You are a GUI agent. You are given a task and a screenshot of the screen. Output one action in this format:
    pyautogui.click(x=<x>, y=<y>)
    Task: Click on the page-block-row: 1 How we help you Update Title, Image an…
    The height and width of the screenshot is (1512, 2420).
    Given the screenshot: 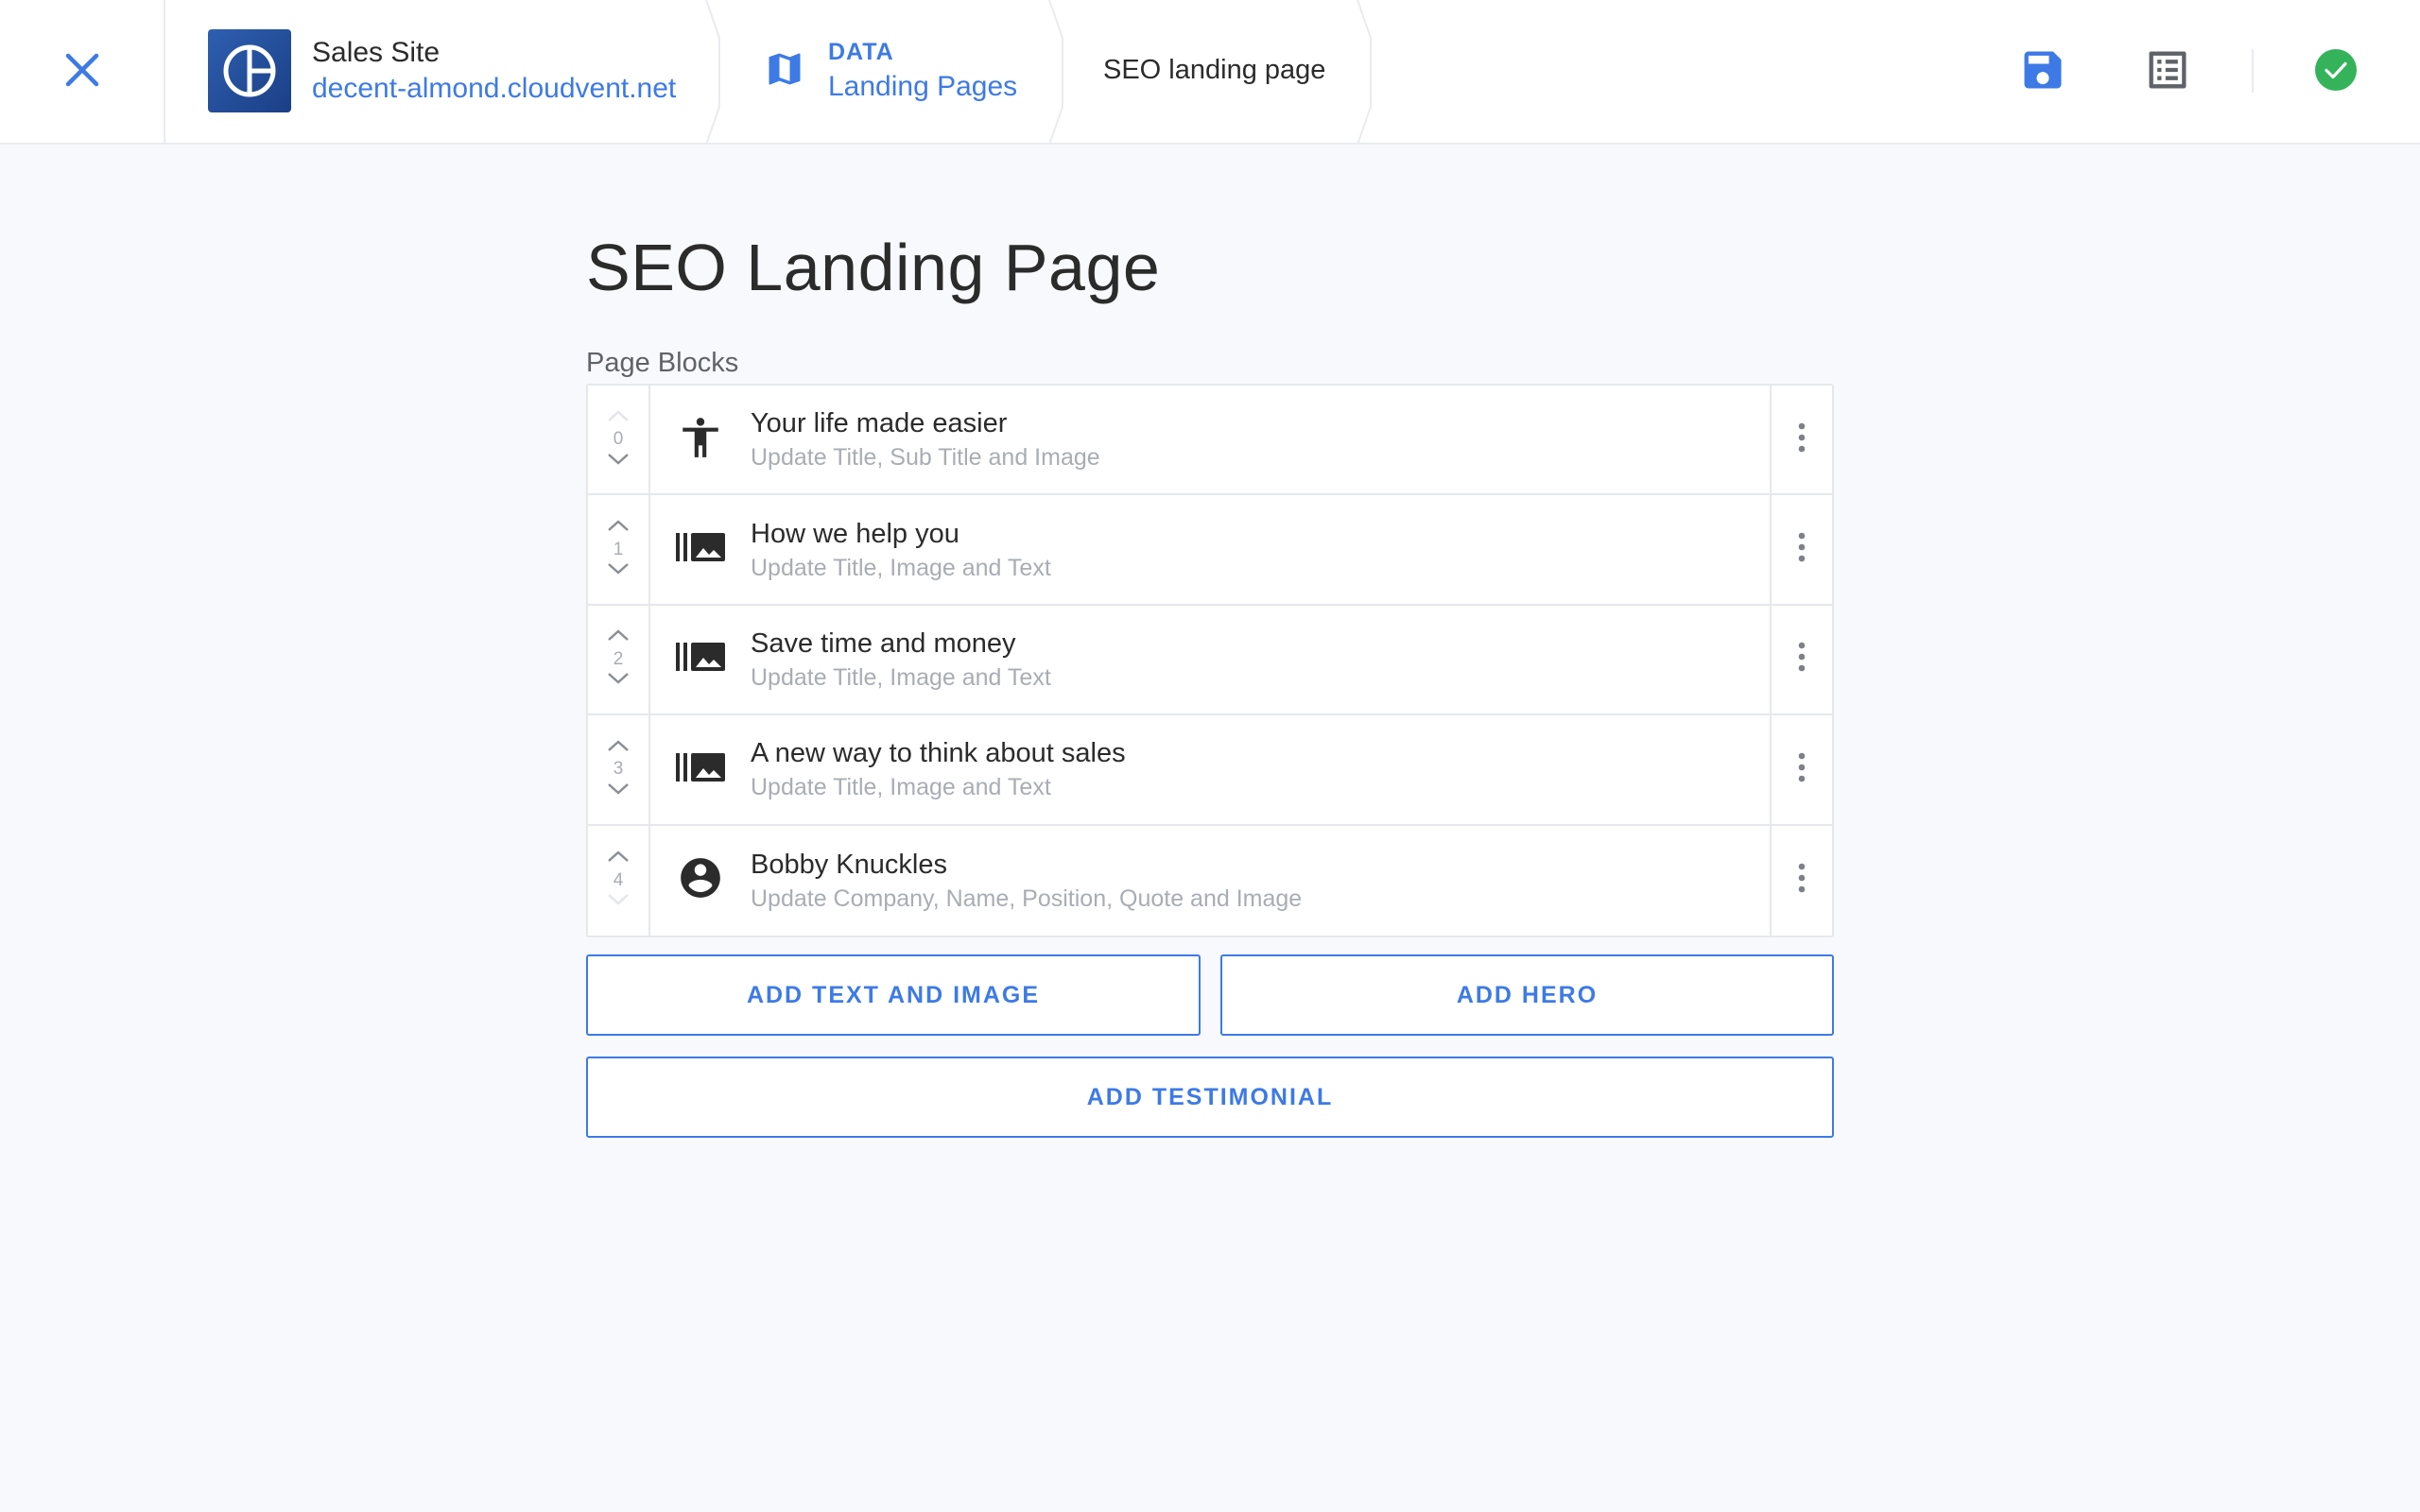 What is the action you would take?
    pyautogui.click(x=1210, y=550)
    